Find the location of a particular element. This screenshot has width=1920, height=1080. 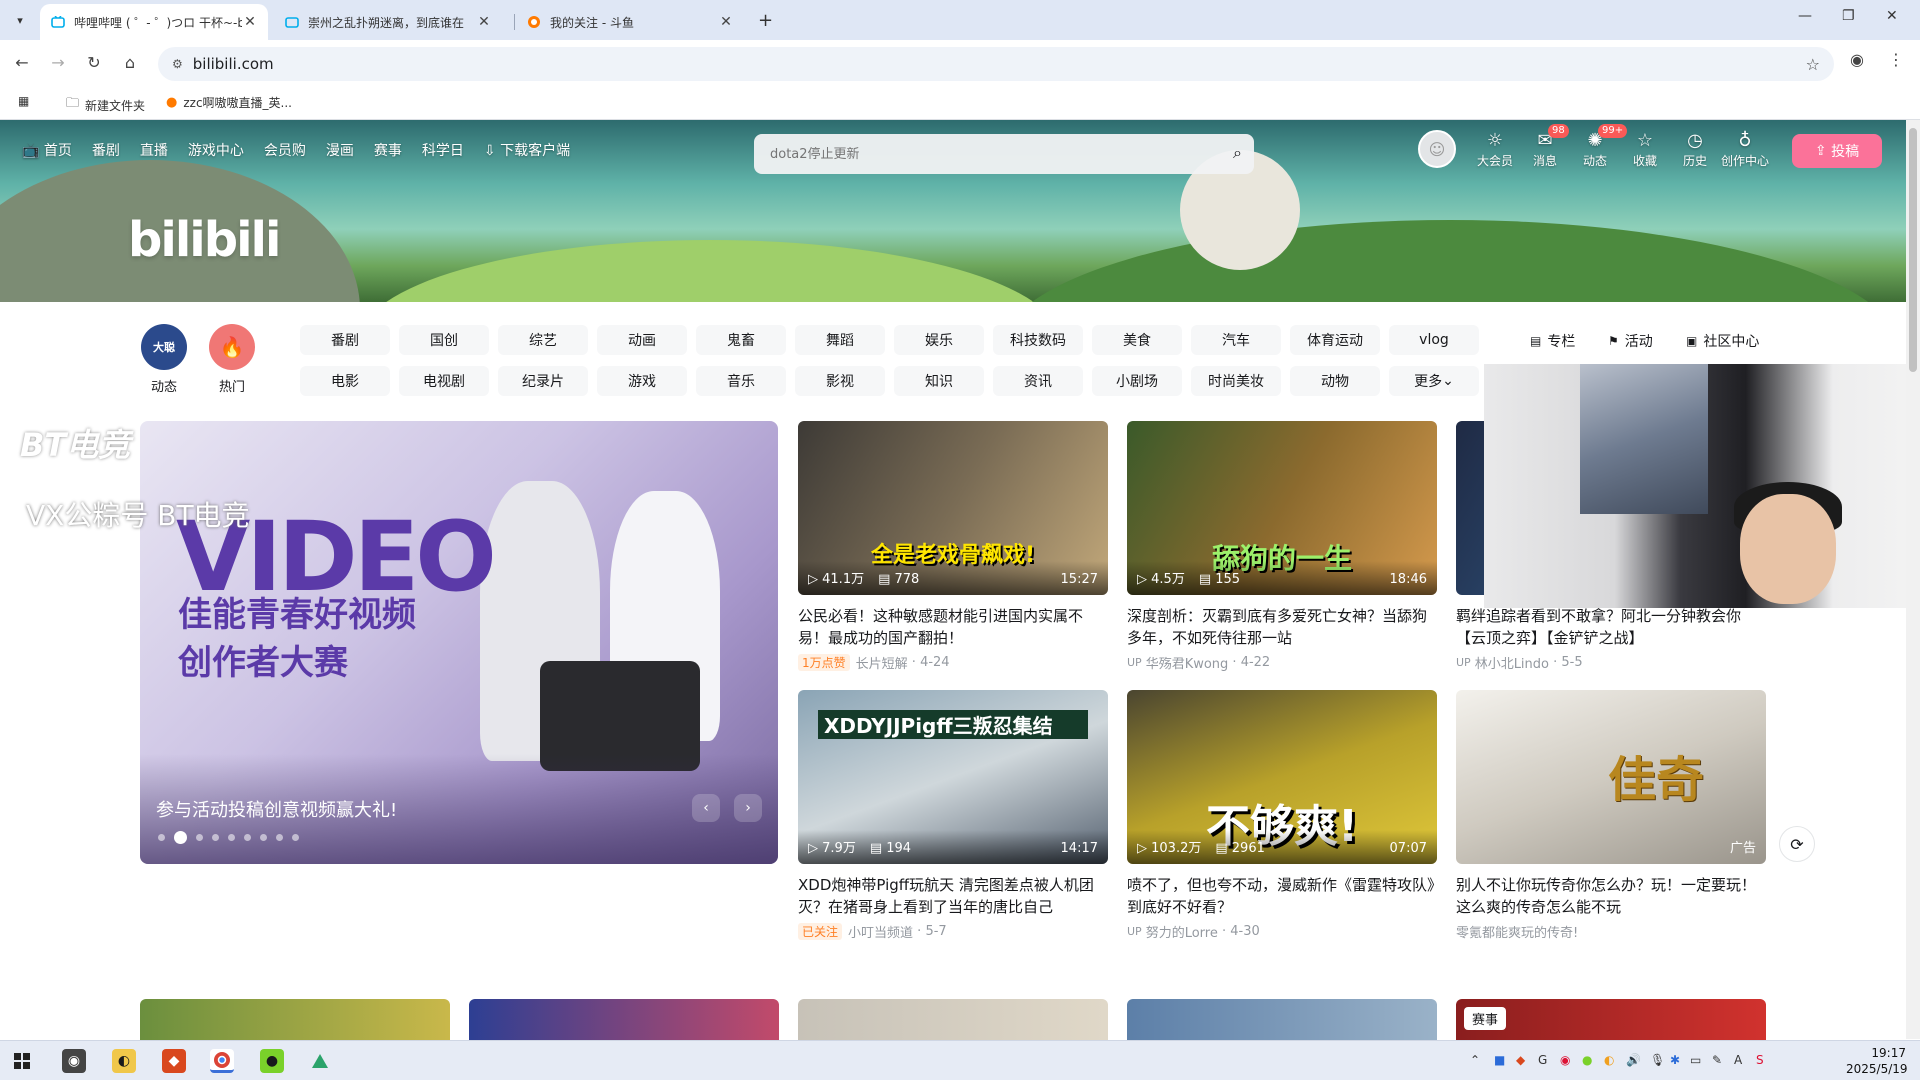

video-thumbnail: XDDYJJPigff三叛忍集结 ▷ 7.9万 ▤ 194 14:17 is located at coordinates (953, 777).